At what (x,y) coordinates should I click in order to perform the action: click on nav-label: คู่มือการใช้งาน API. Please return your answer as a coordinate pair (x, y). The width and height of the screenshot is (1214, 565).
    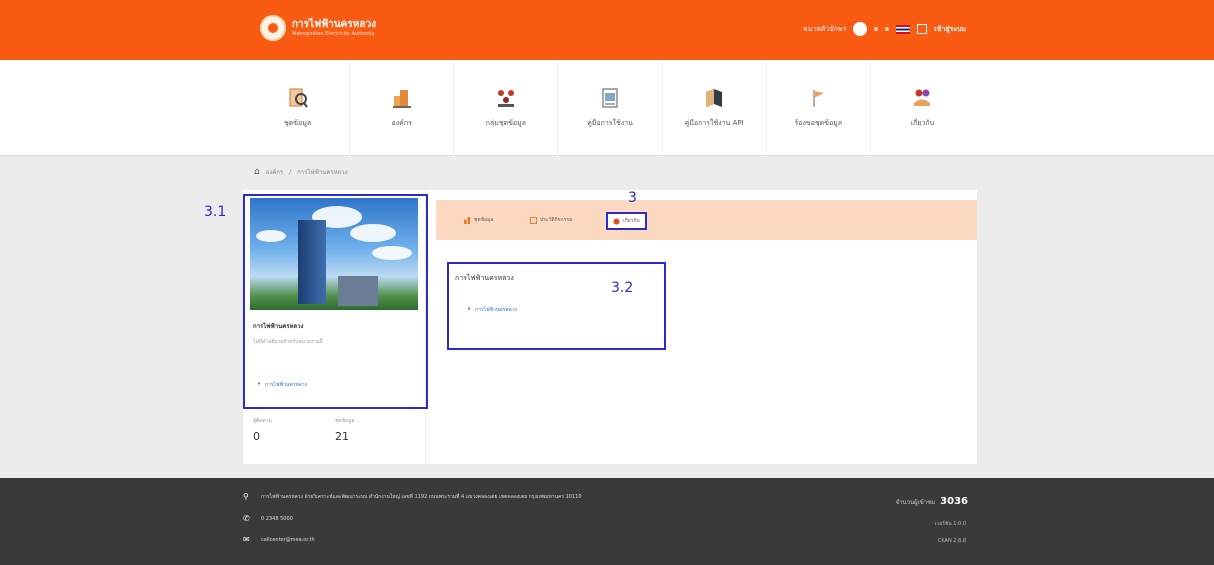
    Looking at the image, I should click on (714, 123).